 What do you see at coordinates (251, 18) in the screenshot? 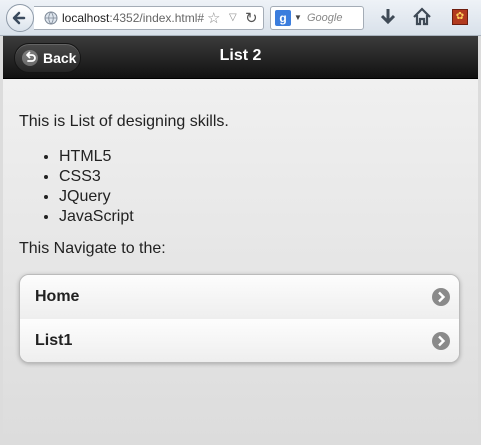
I see `reload-icon: ↻` at bounding box center [251, 18].